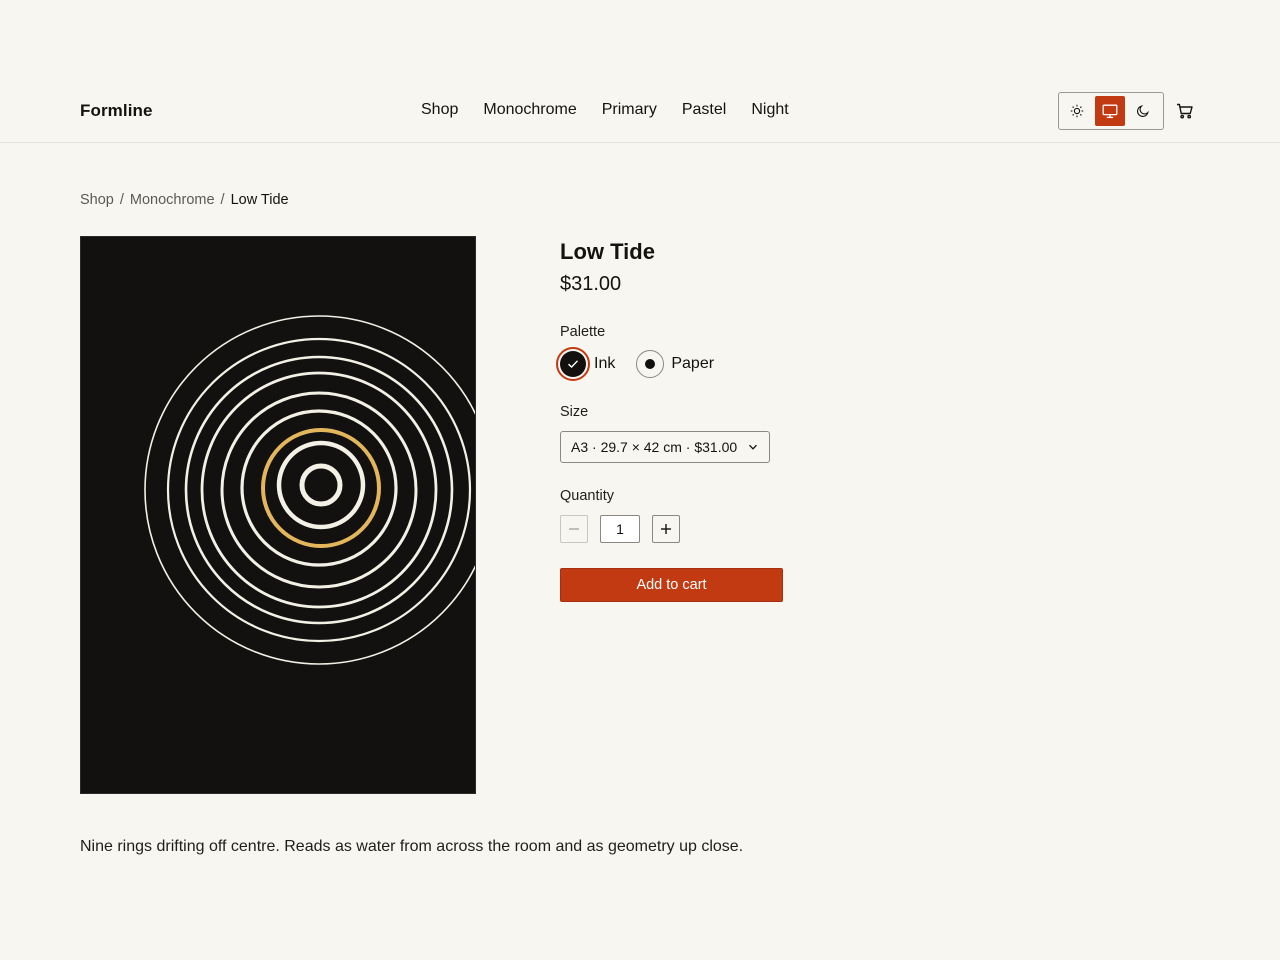  Describe the element at coordinates (97, 200) in the screenshot. I see `breadcrumb-shop: Shop` at that location.